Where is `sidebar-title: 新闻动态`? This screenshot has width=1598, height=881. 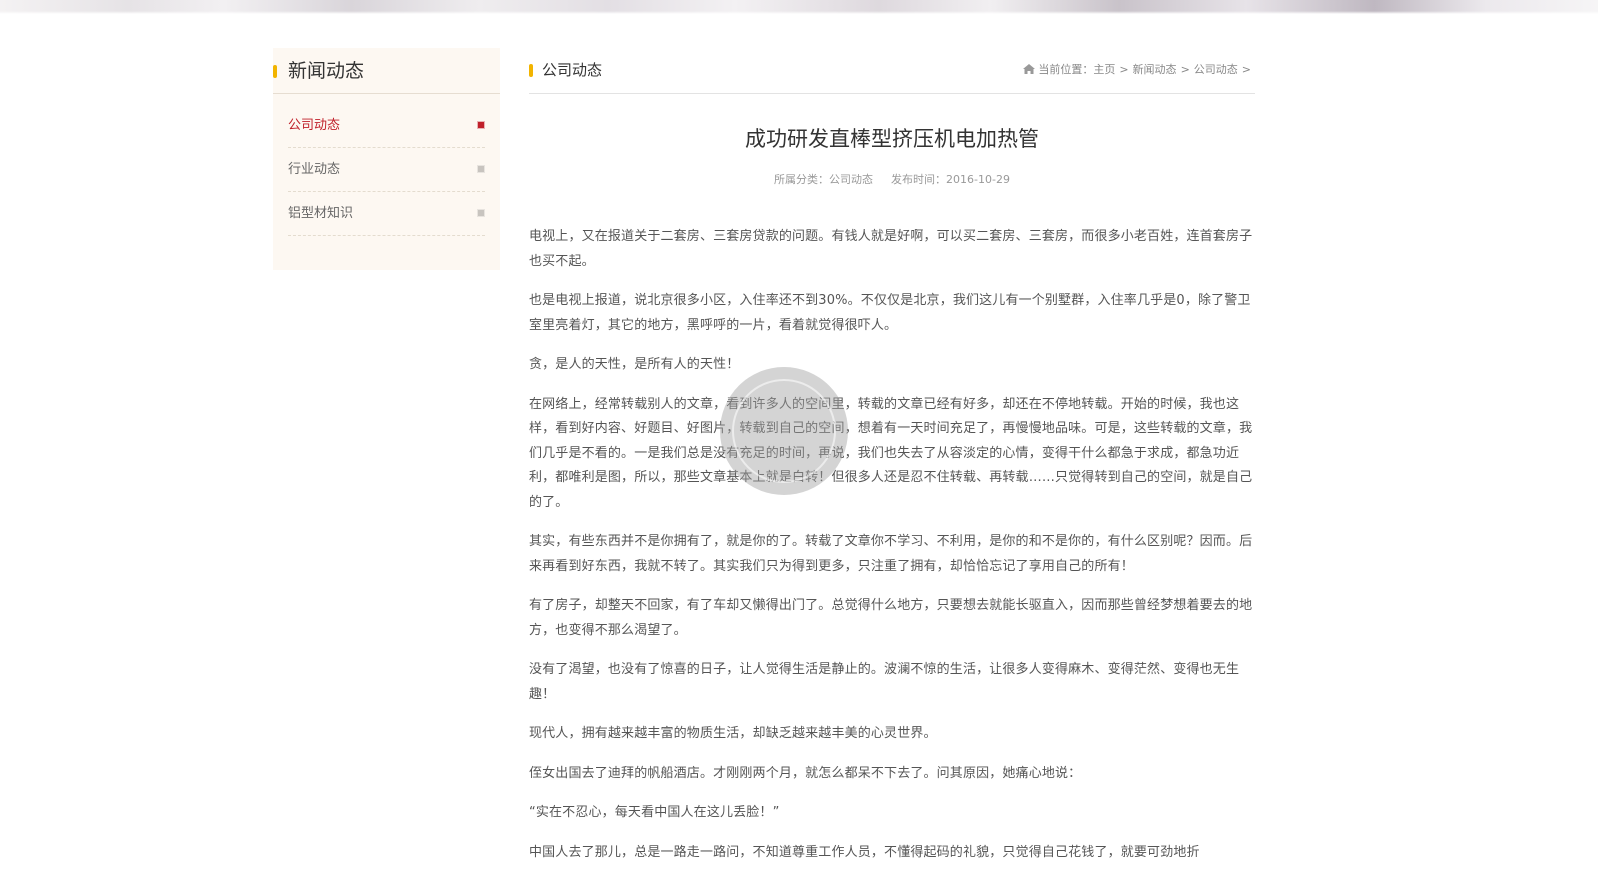
sidebar-title: 新闻动态 is located at coordinates (326, 71).